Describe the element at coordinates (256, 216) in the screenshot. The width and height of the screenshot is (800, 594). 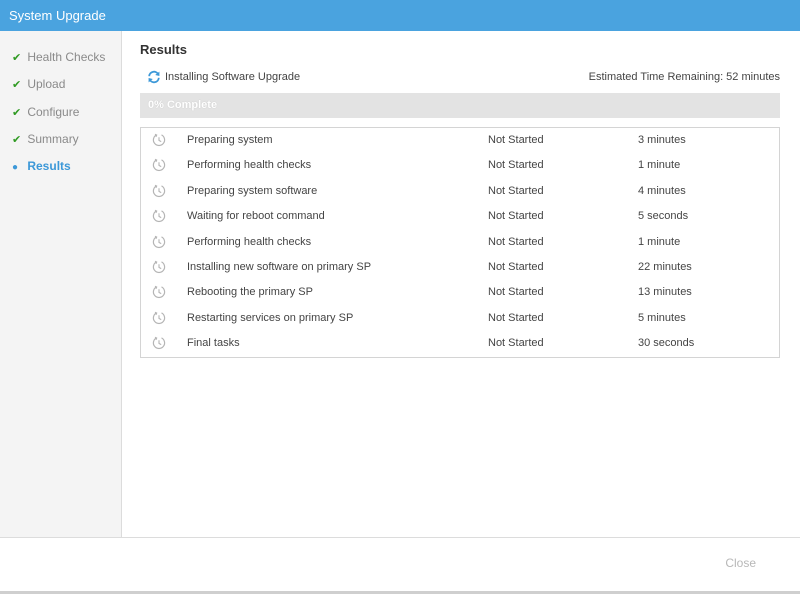
I see `task-name: Waiting for reboot command` at that location.